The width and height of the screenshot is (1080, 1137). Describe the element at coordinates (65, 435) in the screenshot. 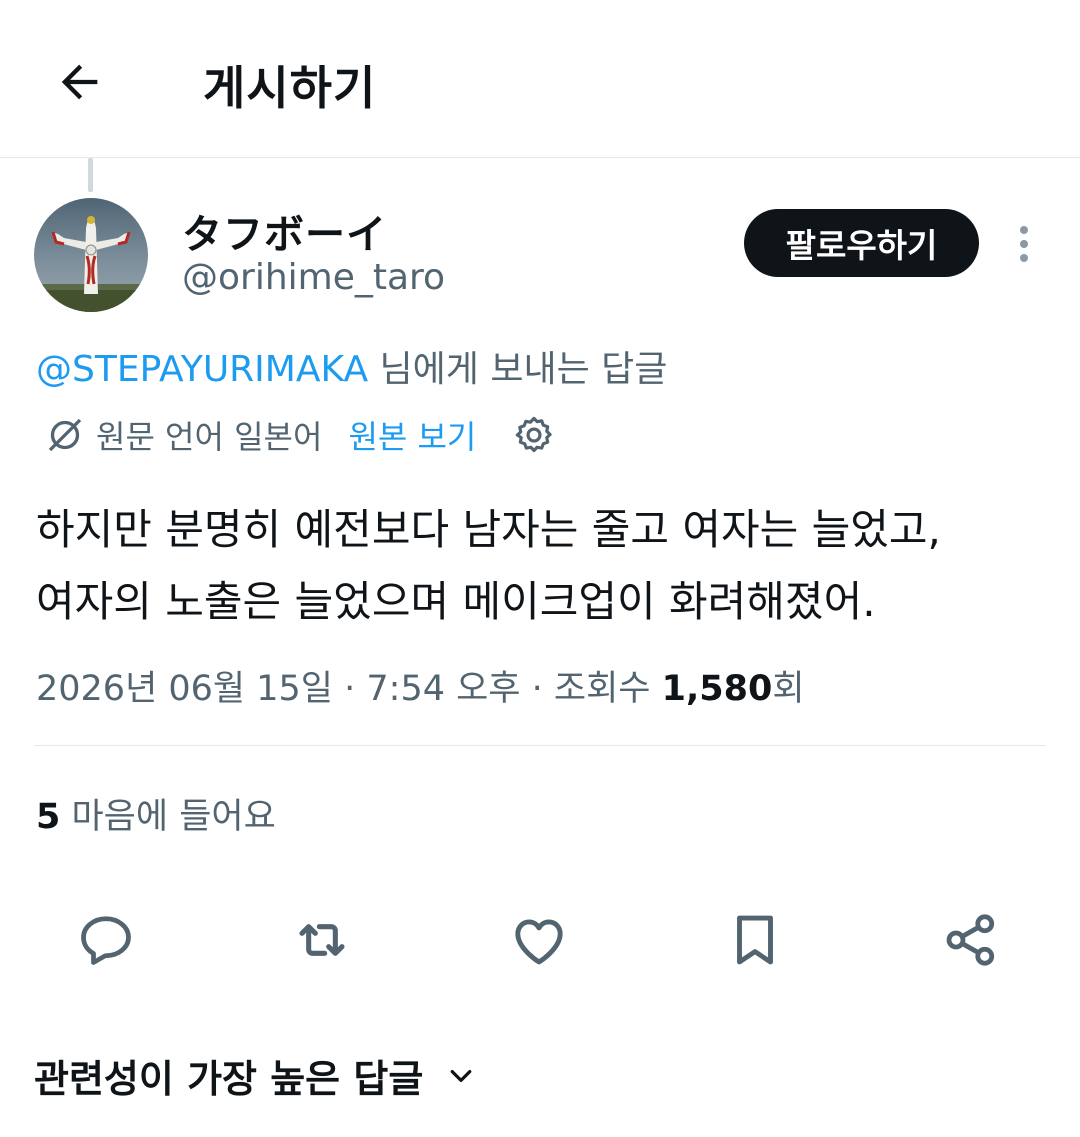

I see `translate-icon` at that location.